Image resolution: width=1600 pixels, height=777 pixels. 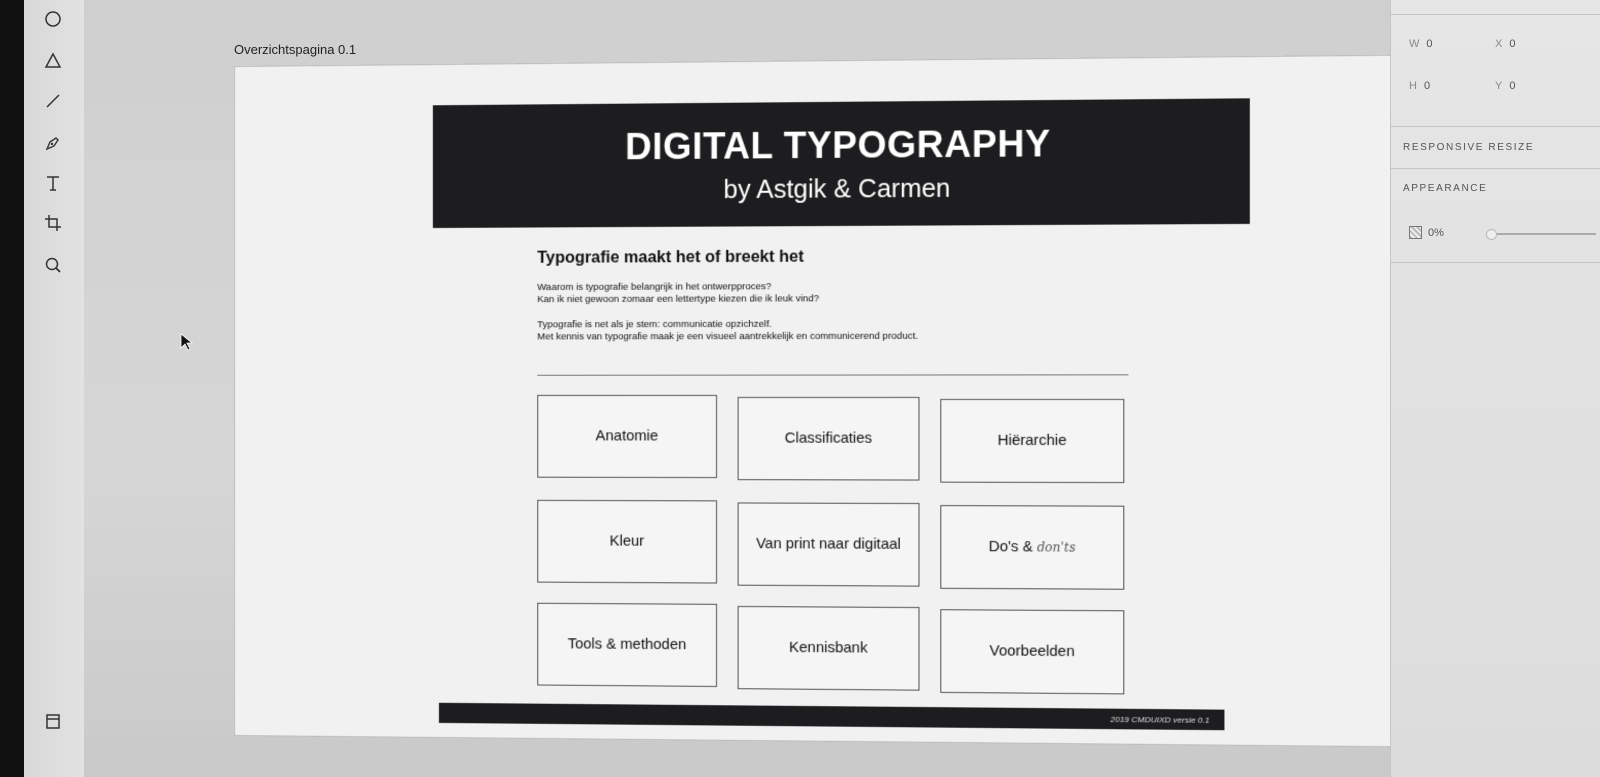 I want to click on width-value: 0, so click(x=1430, y=44).